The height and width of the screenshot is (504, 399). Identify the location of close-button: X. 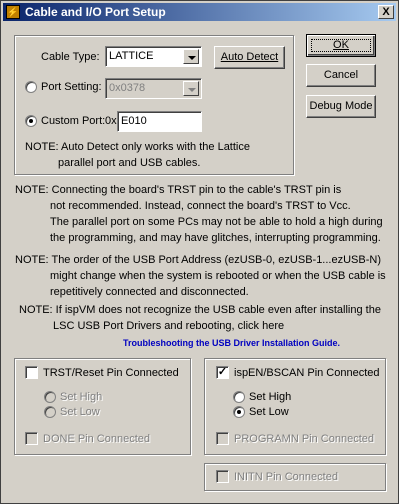
(386, 12).